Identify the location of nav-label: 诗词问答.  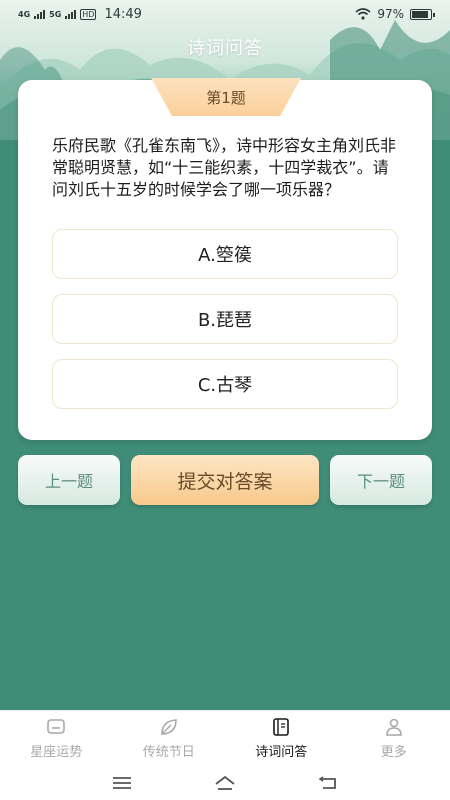
(281, 752).